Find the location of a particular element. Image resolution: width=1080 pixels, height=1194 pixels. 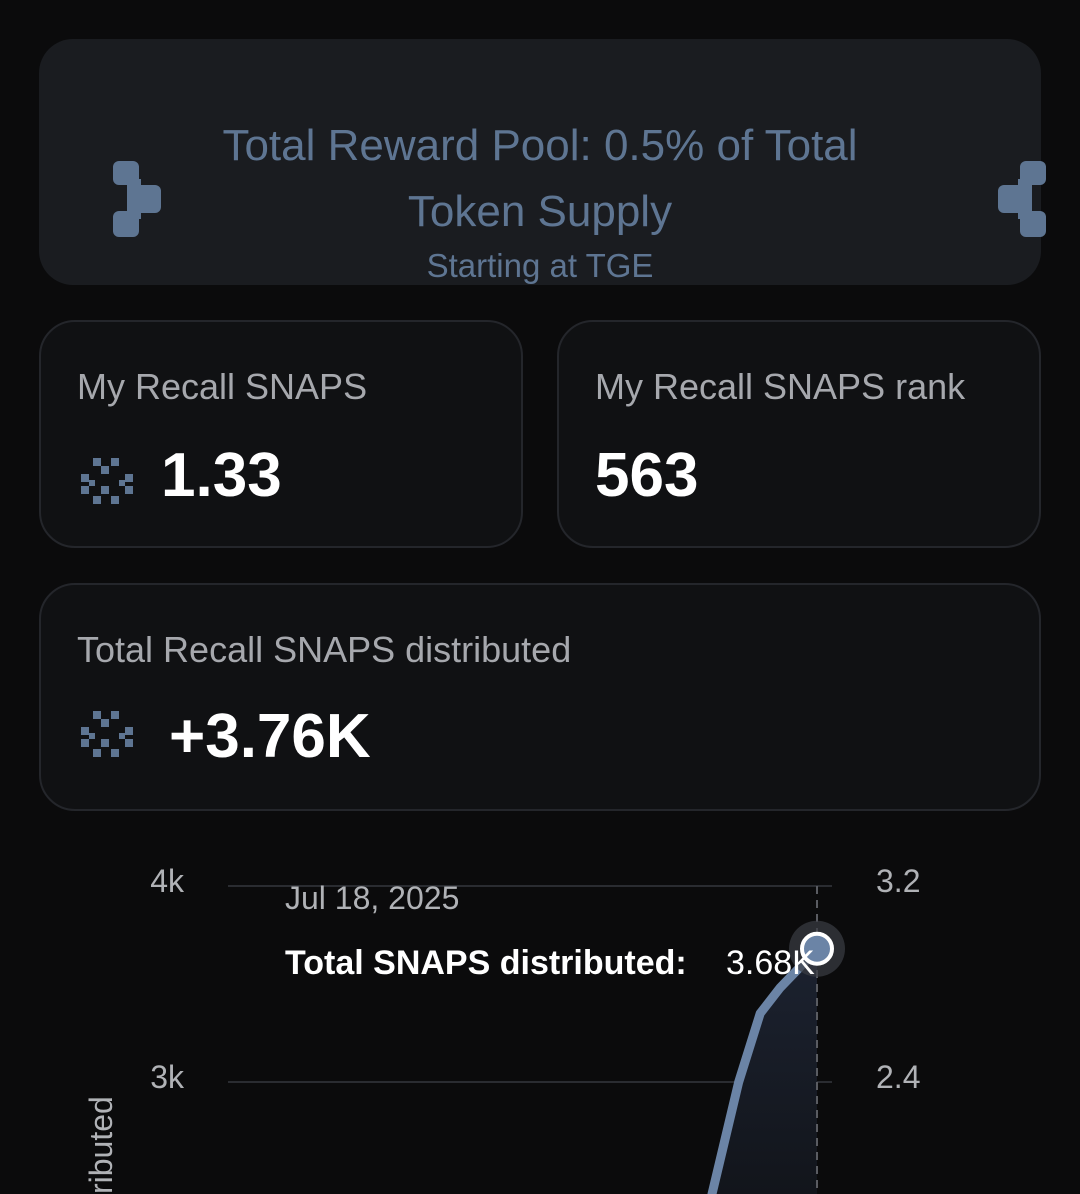

right-tick-label: 3.2 is located at coordinates (898, 881).